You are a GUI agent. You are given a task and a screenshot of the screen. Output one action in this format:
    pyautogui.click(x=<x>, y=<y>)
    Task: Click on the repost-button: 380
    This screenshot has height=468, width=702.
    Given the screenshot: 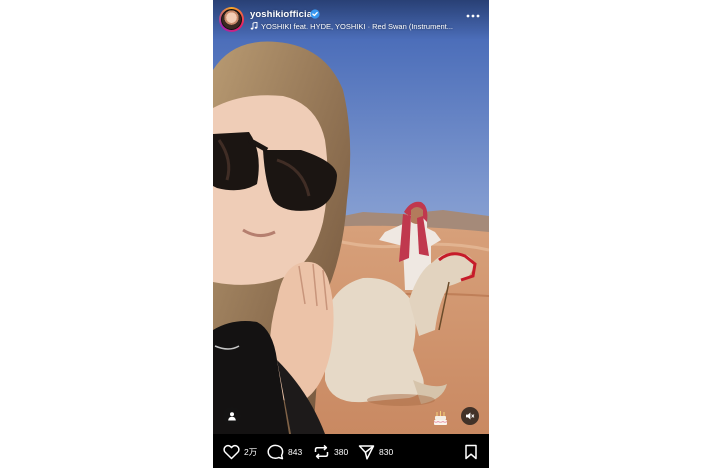 What is the action you would take?
    pyautogui.click(x=330, y=452)
    